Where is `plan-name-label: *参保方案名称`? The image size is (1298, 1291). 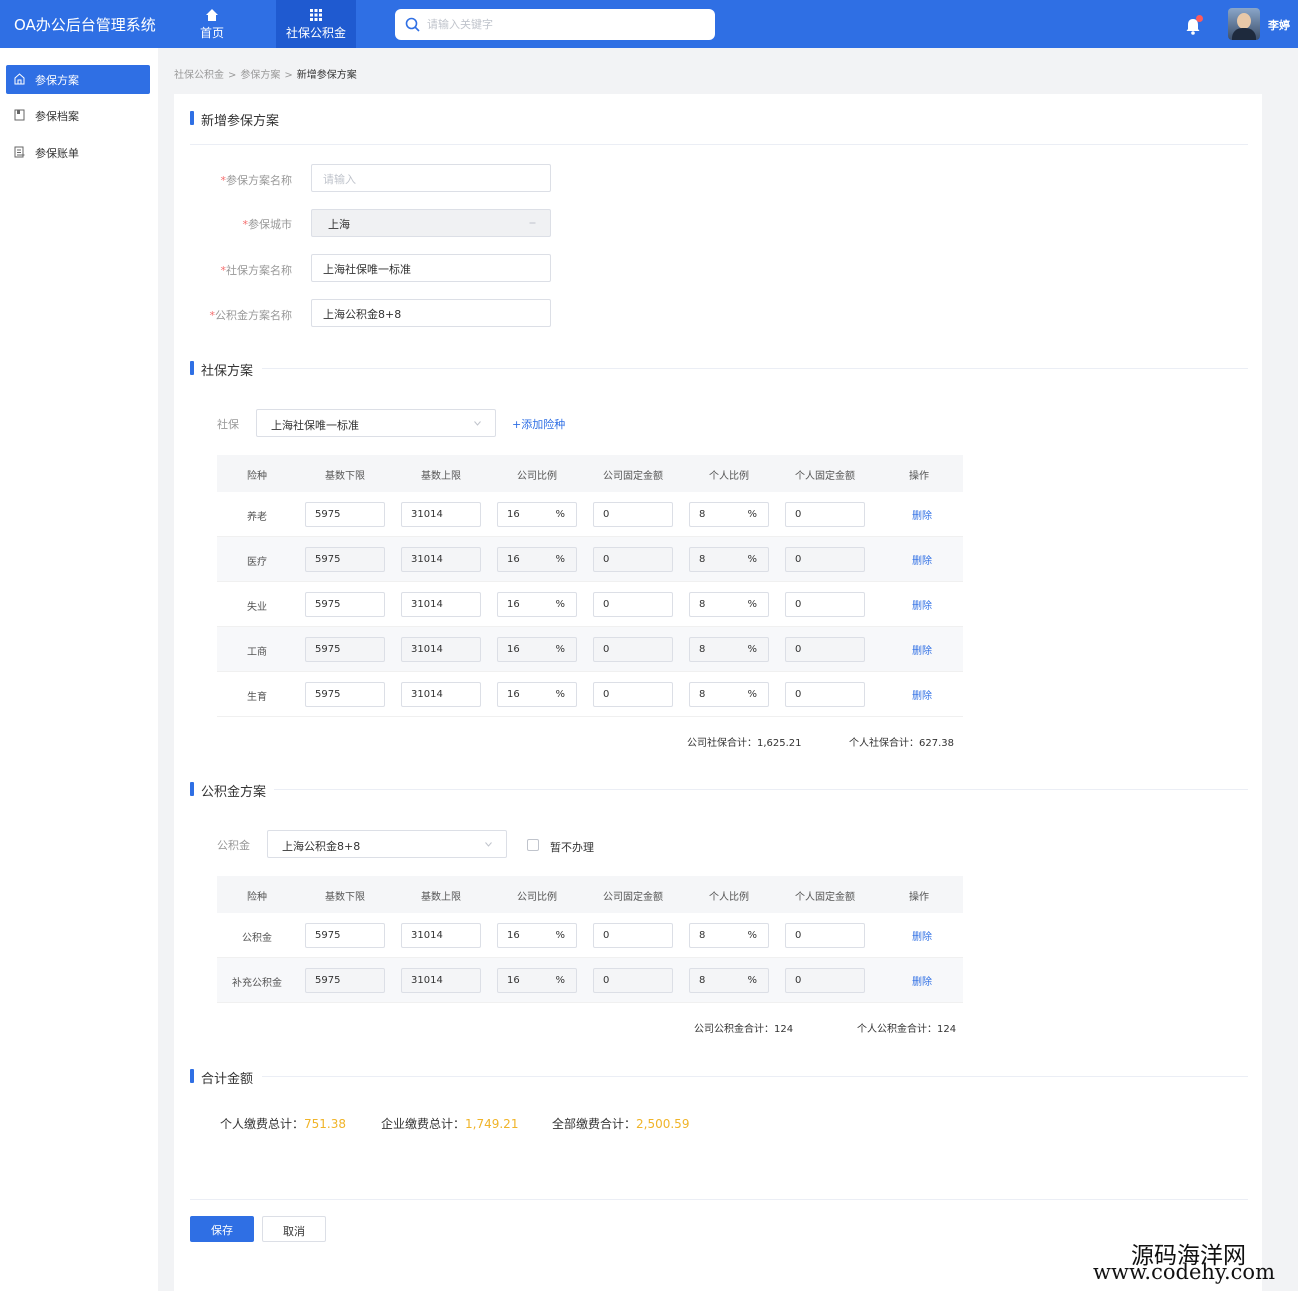
plan-name-label: *参保方案名称 is located at coordinates (256, 180).